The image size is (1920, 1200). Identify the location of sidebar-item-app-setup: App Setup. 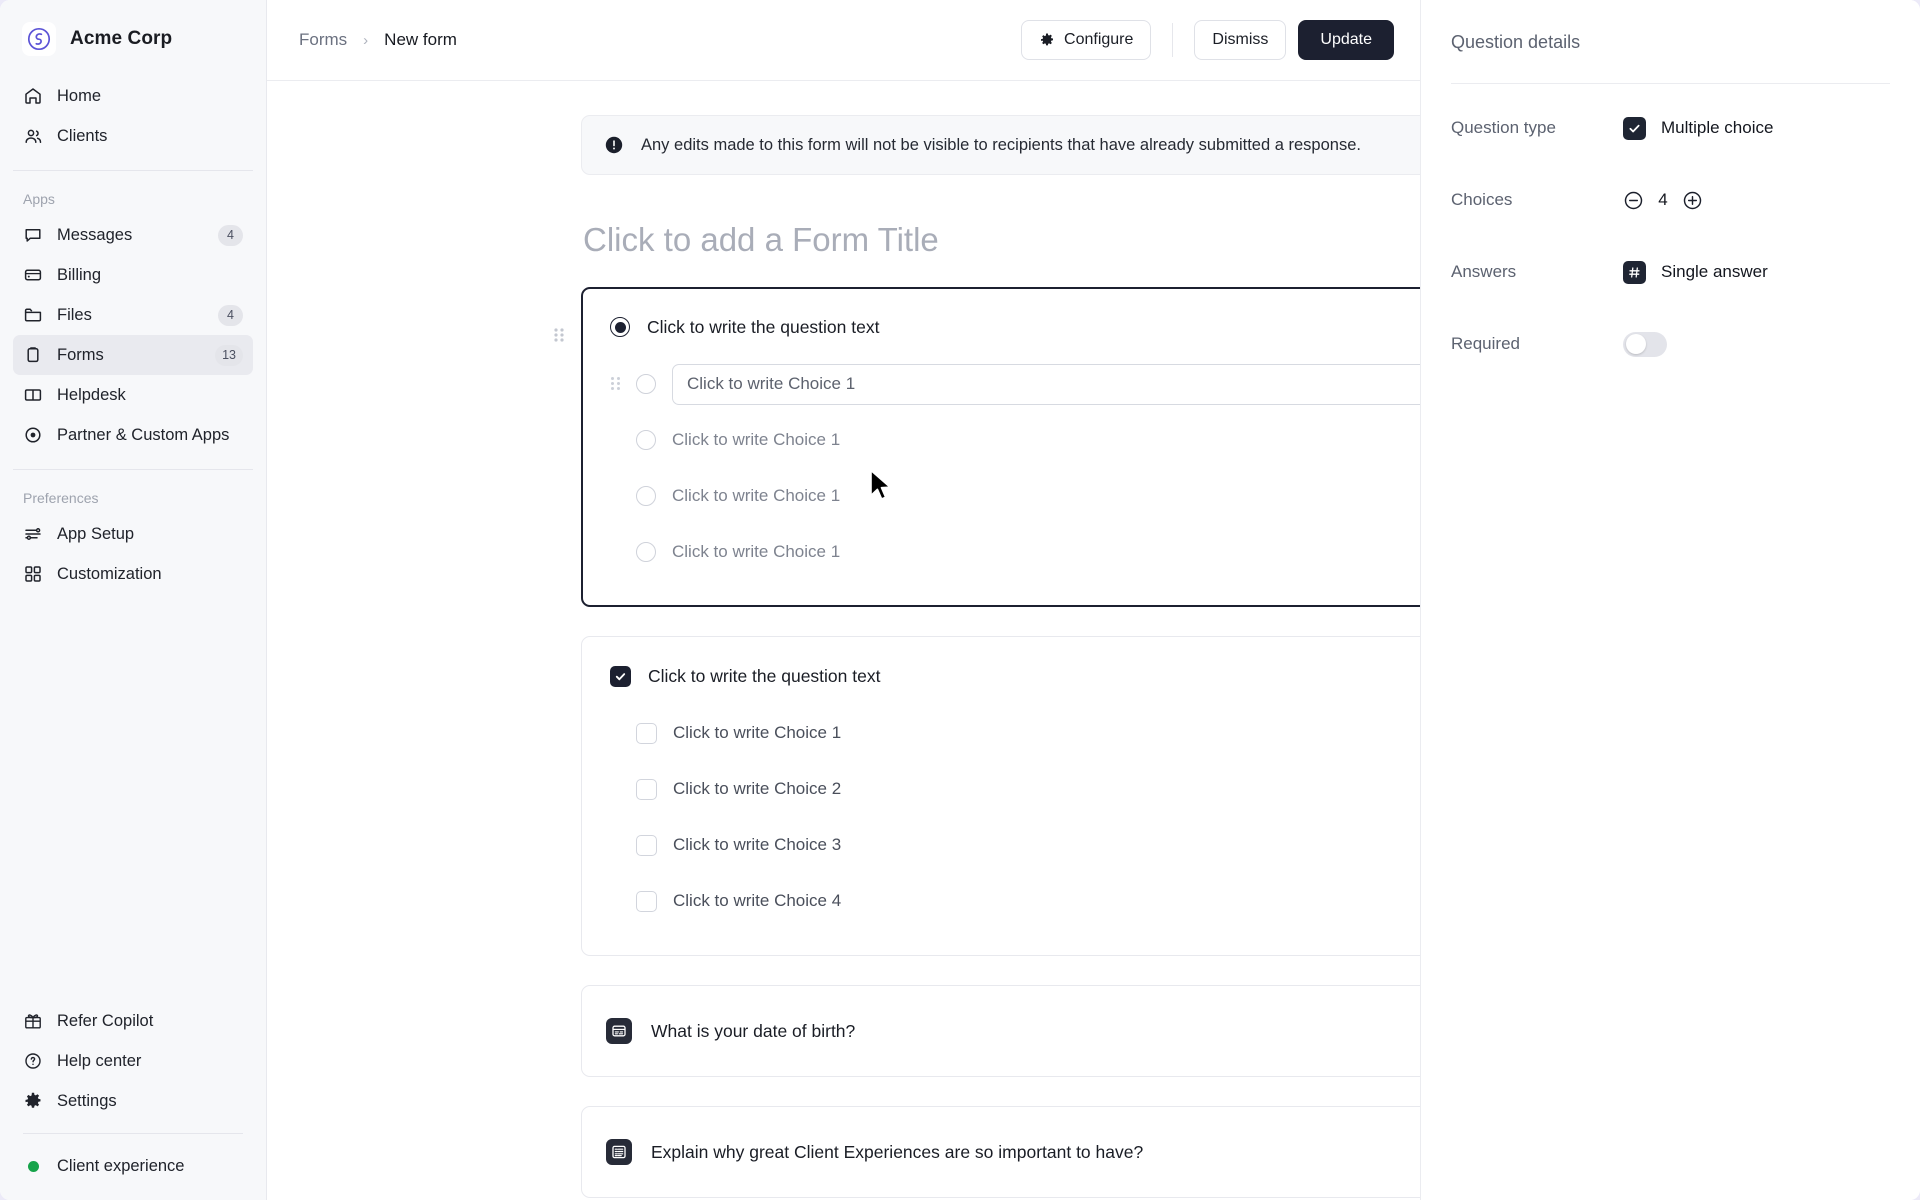
(133, 534).